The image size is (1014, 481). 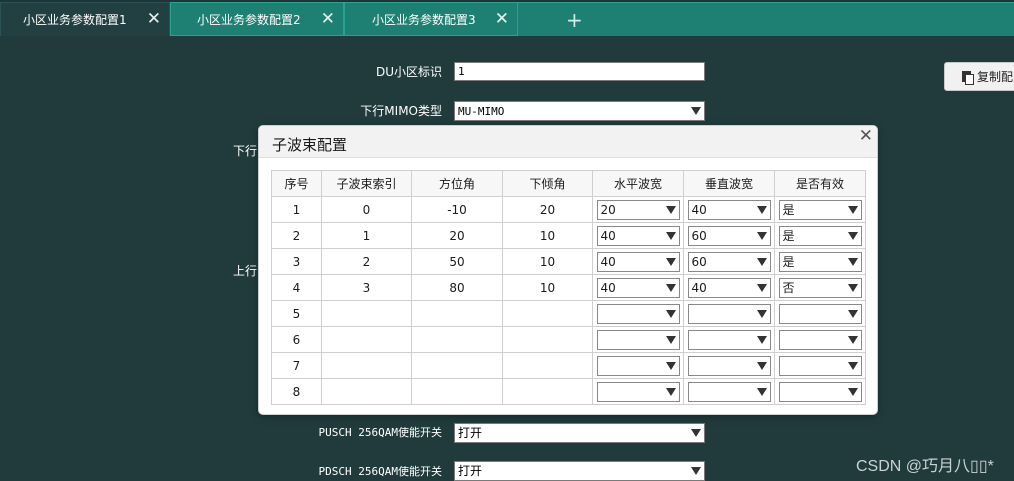 I want to click on valid-cell: 是, so click(x=820, y=209).